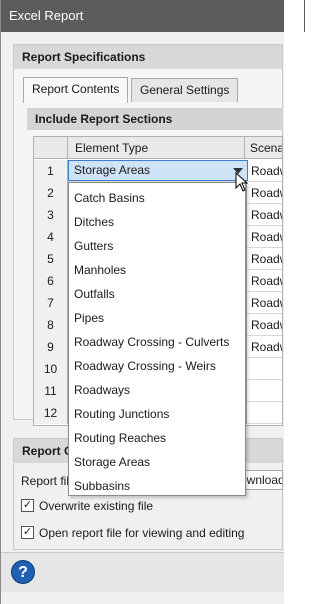 This screenshot has width=320, height=604. I want to click on element-type-combo: Storage Areas, so click(158, 170).